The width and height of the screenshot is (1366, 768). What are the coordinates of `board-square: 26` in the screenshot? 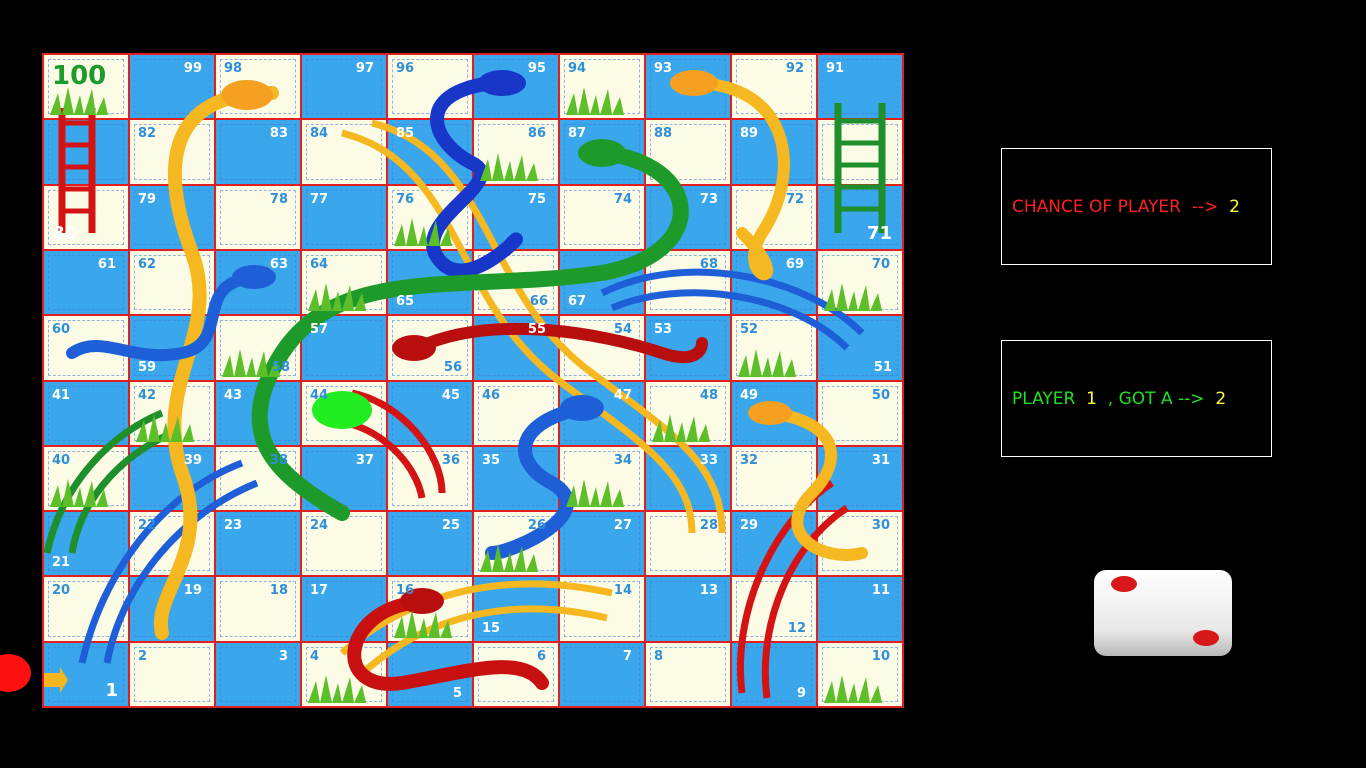 It's located at (516, 544).